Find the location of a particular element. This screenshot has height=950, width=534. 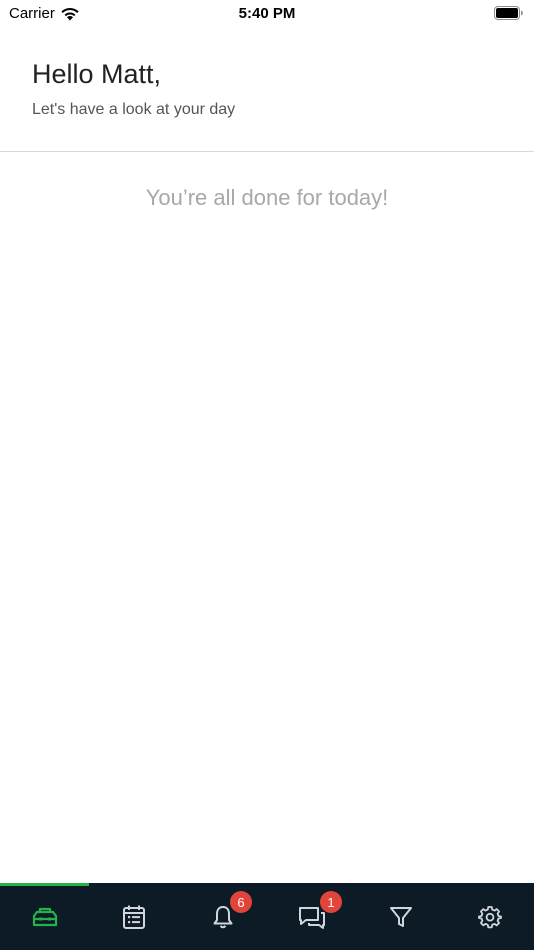

bottom-tab-bar: 6 1 is located at coordinates (267, 916).